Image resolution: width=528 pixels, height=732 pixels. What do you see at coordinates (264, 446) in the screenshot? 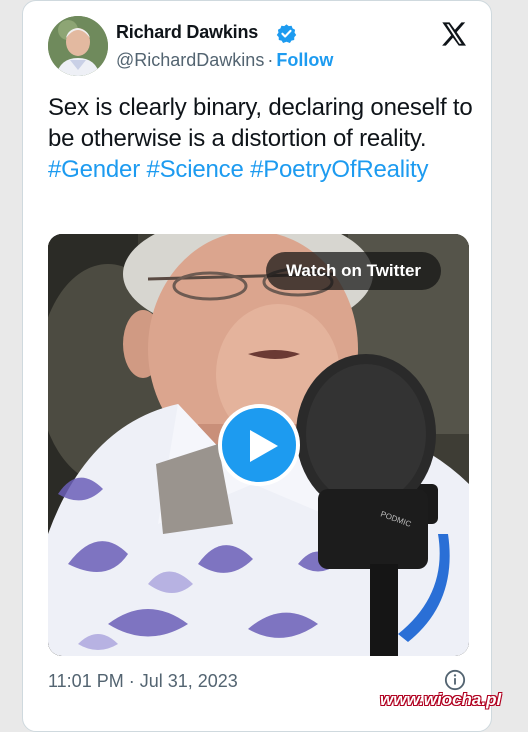
I see `play-icon` at bounding box center [264, 446].